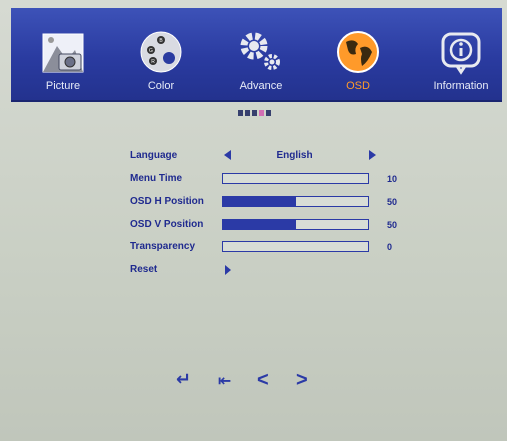  I want to click on exit-icon: ⇤, so click(224, 381).